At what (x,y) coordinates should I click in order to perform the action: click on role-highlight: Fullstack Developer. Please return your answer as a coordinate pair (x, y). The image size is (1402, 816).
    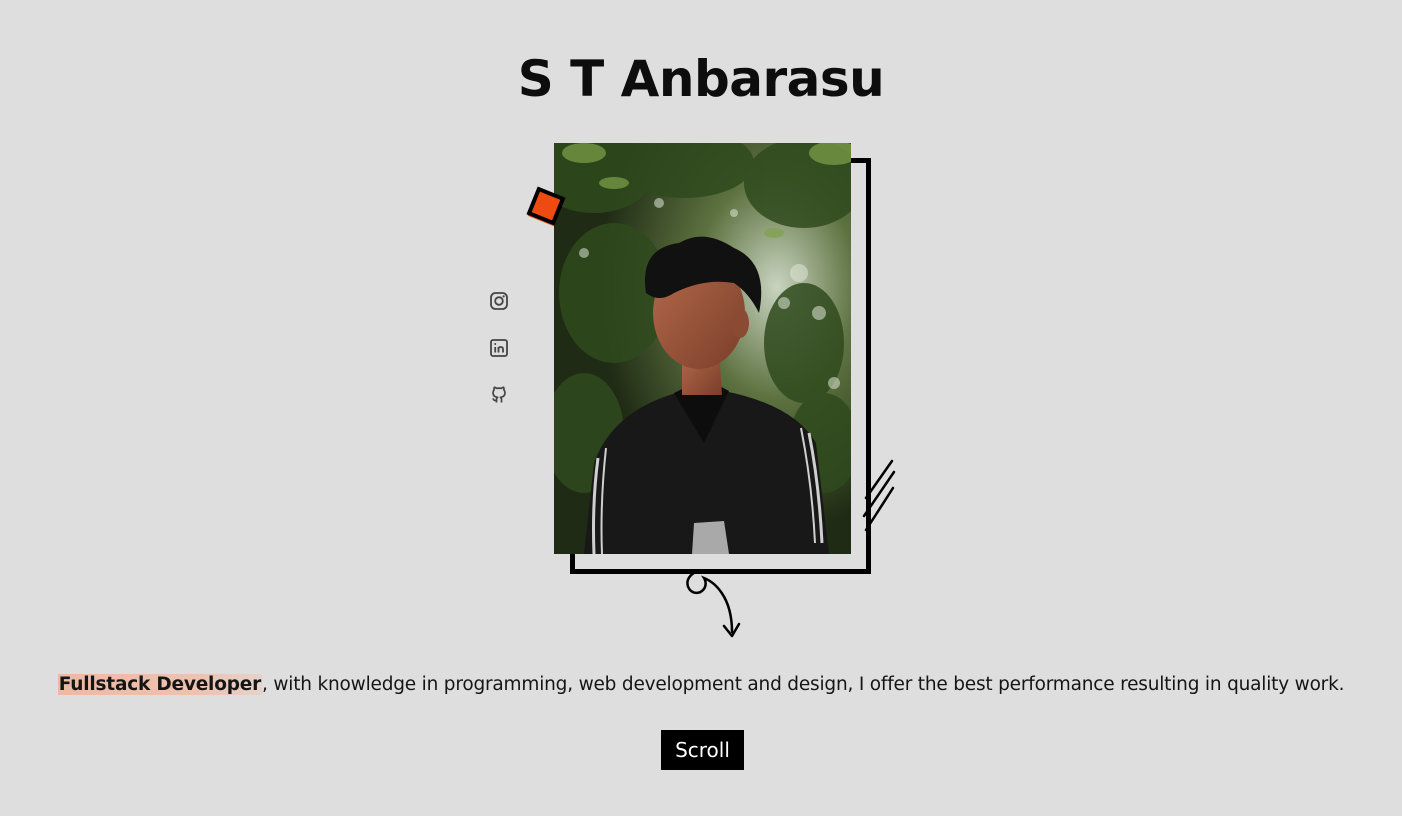
    Looking at the image, I should click on (160, 684).